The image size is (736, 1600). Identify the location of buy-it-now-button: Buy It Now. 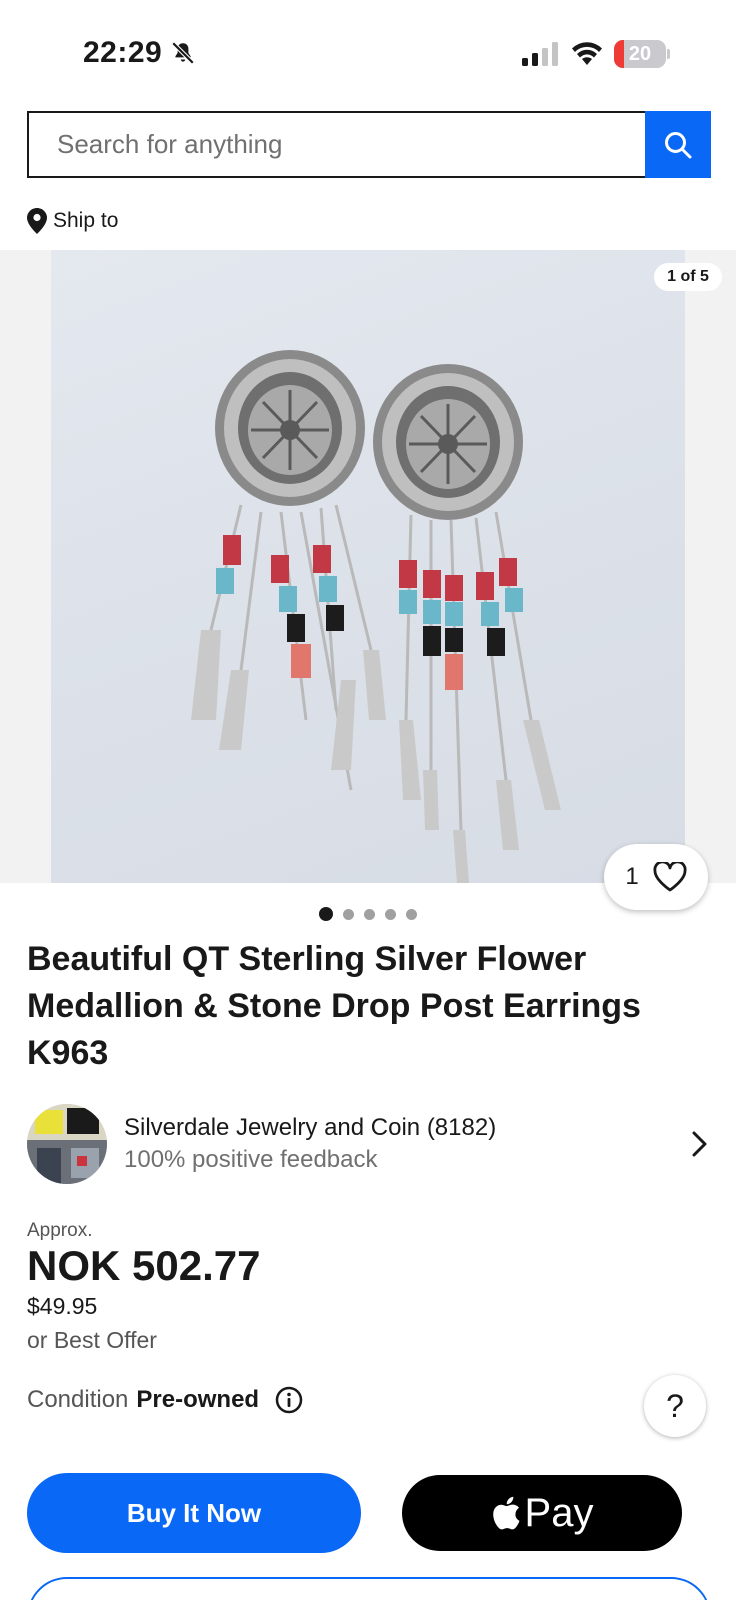
(194, 1513).